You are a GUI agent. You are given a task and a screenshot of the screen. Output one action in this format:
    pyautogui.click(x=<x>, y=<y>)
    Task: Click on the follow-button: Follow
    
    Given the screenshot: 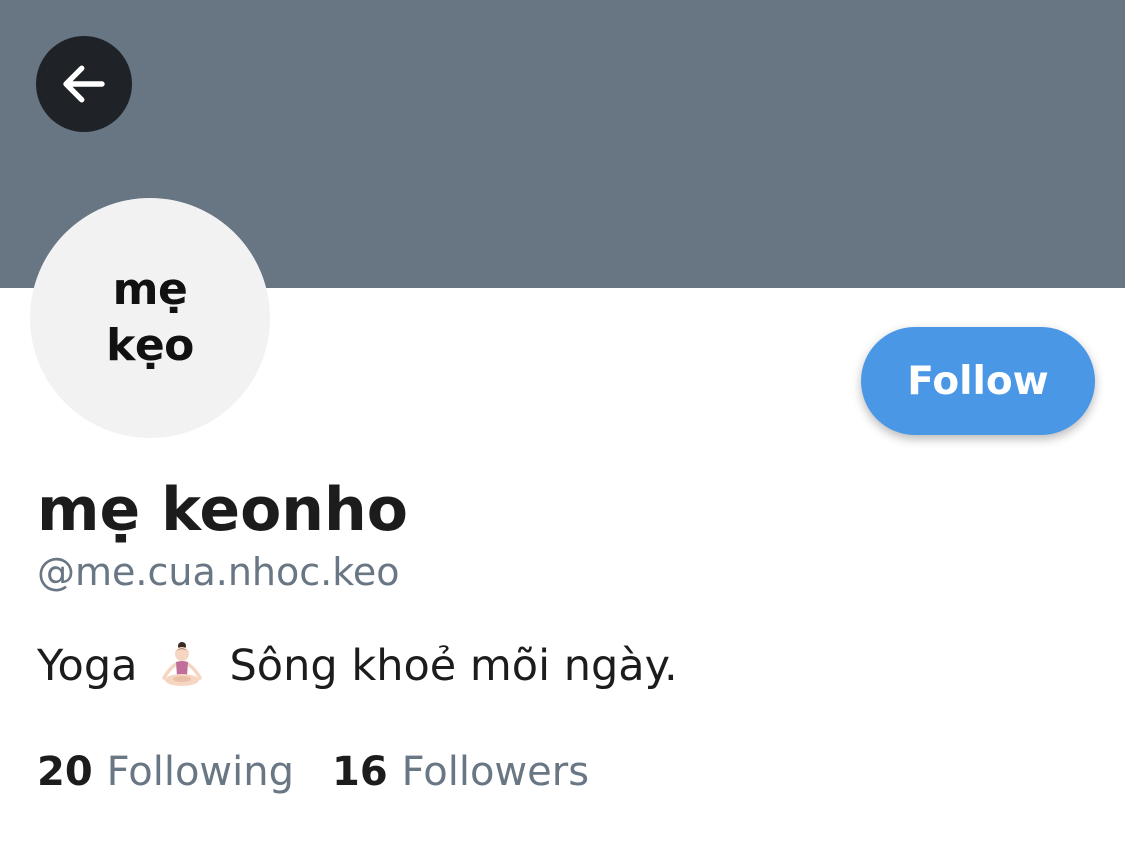 What is the action you would take?
    pyautogui.click(x=978, y=381)
    